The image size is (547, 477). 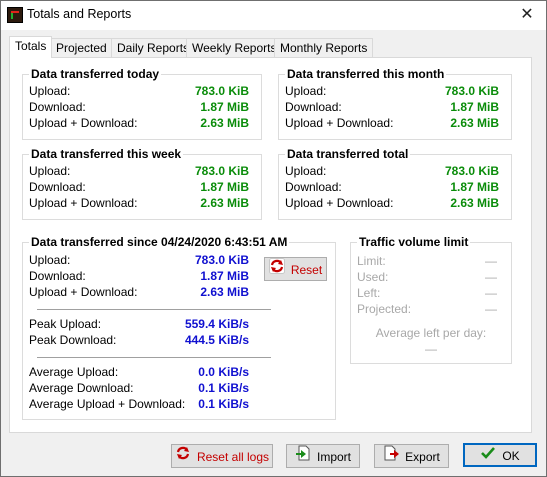 I want to click on reset-label: Reset, so click(x=306, y=269).